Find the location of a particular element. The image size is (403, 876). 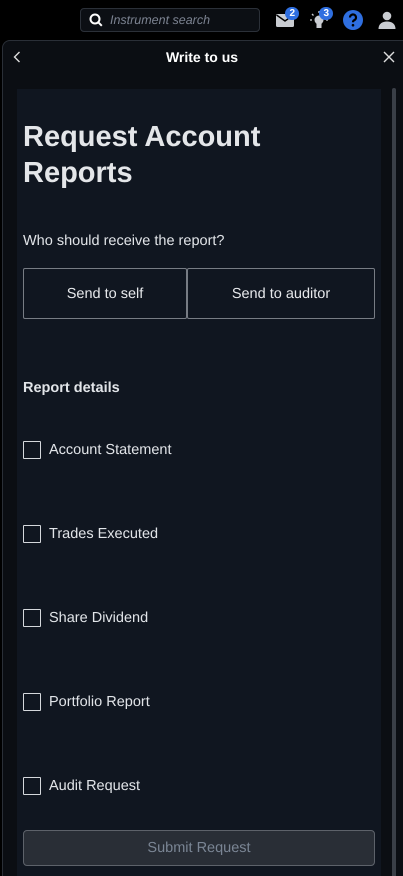

form-heading: Request Account Reports is located at coordinates (142, 155).